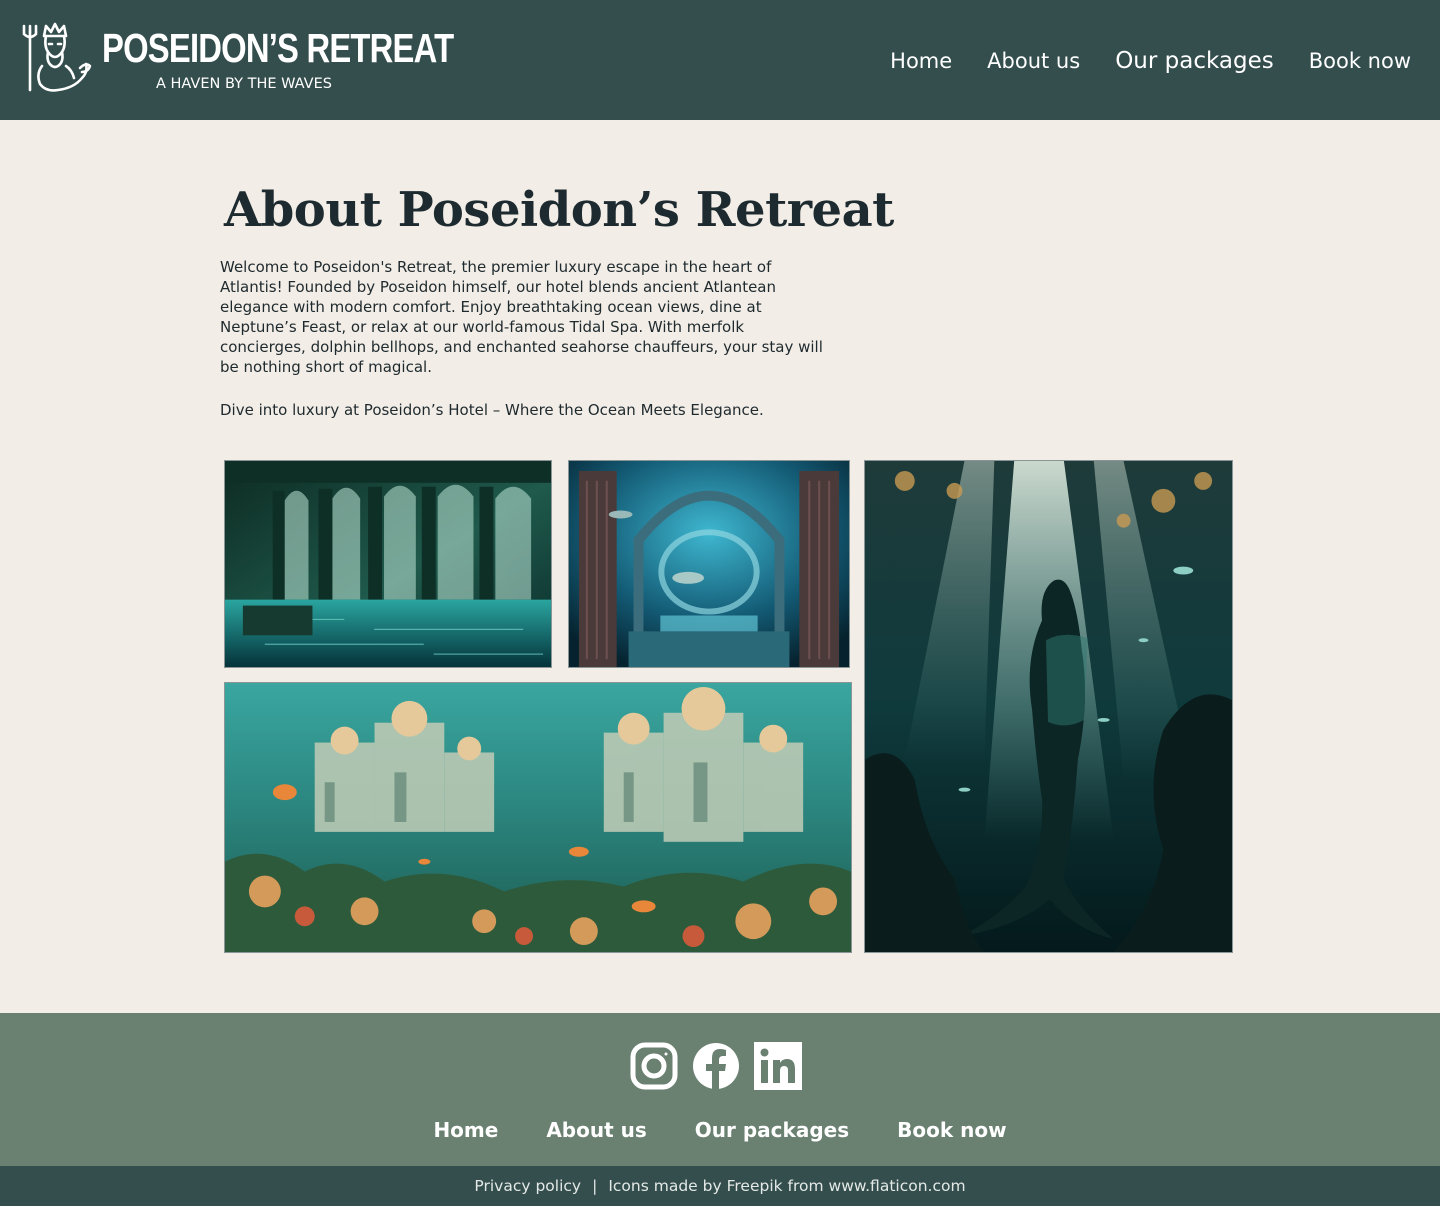 This screenshot has height=1206, width=1440. I want to click on instagram-icon, so click(654, 1066).